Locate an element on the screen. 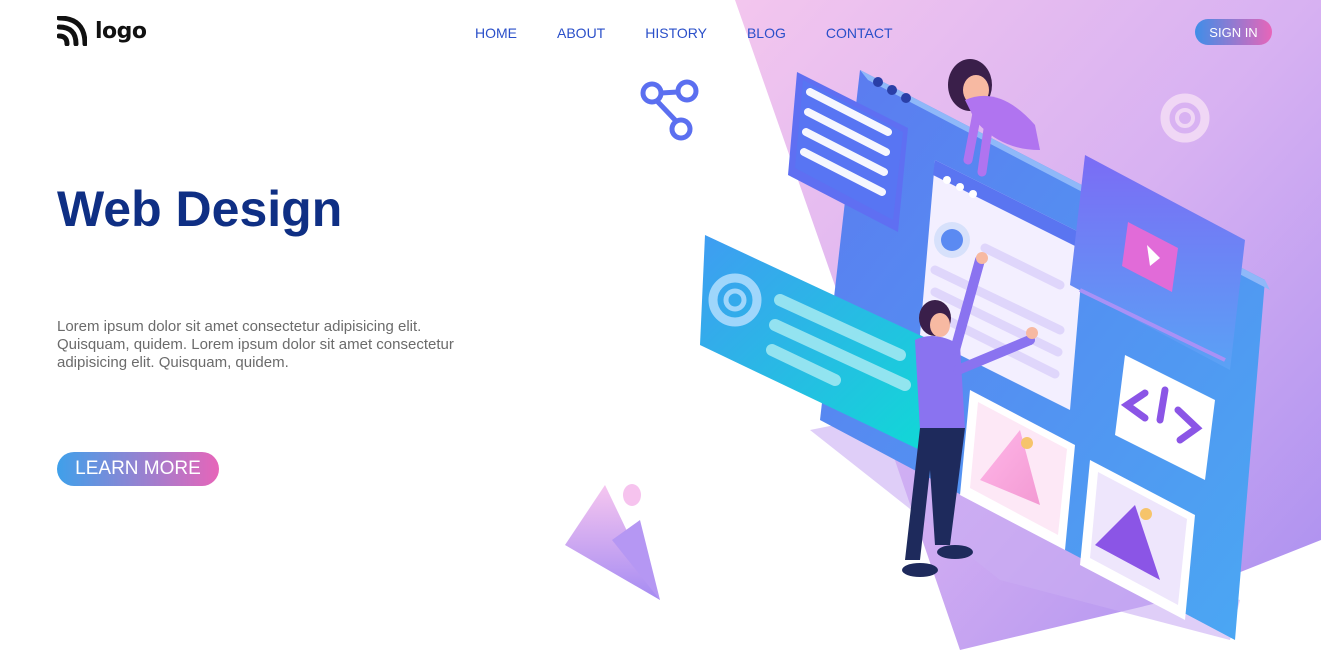 The width and height of the screenshot is (1321, 650). nav-contact: CONTACT is located at coordinates (859, 33).